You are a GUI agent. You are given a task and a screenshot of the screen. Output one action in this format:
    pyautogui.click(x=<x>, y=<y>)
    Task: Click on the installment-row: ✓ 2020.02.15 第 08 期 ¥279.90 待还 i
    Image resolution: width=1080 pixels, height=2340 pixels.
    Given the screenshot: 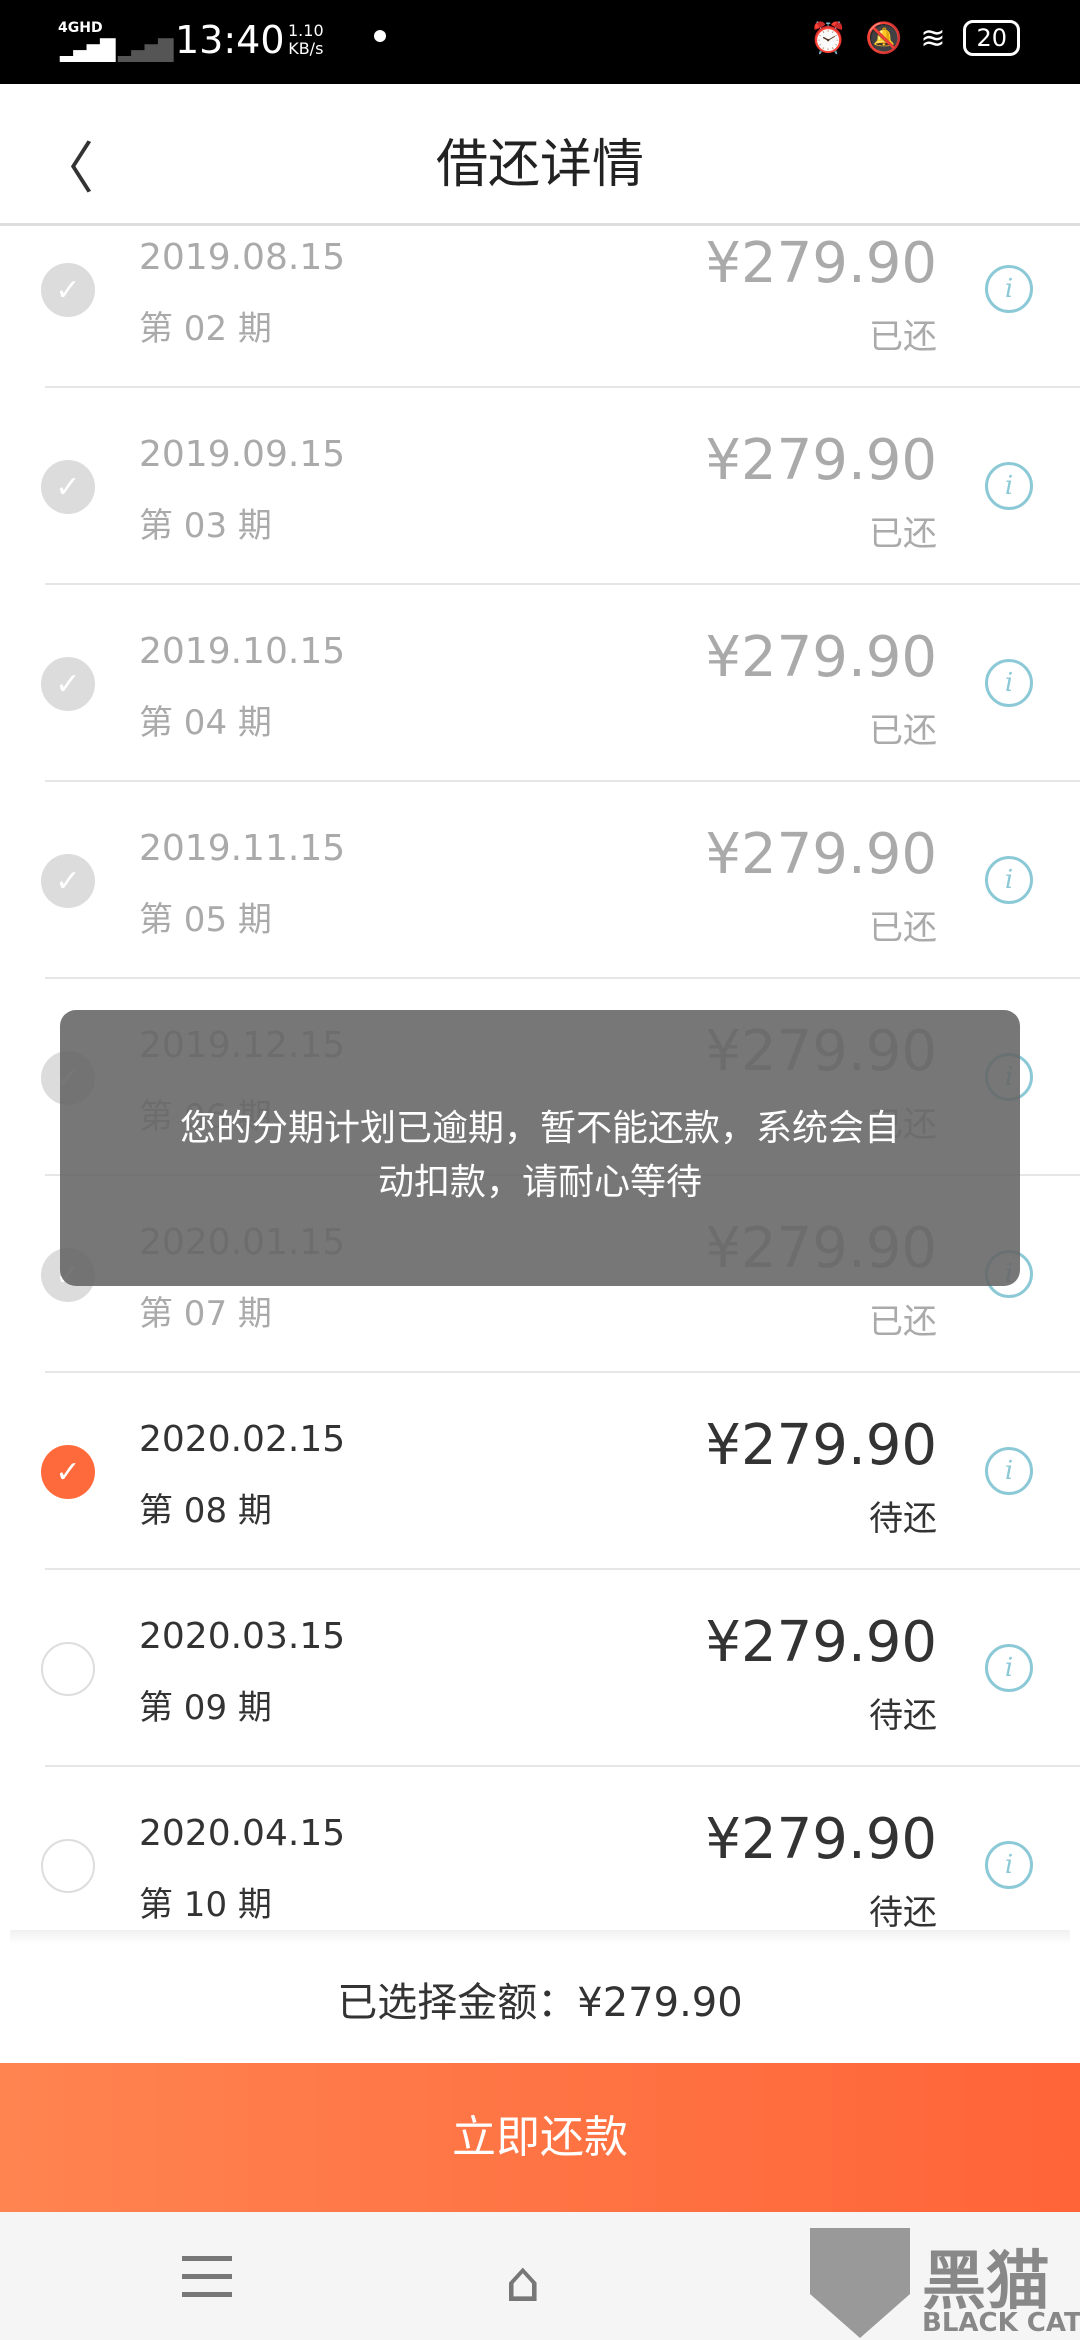 What is the action you would take?
    pyautogui.click(x=560, y=1471)
    